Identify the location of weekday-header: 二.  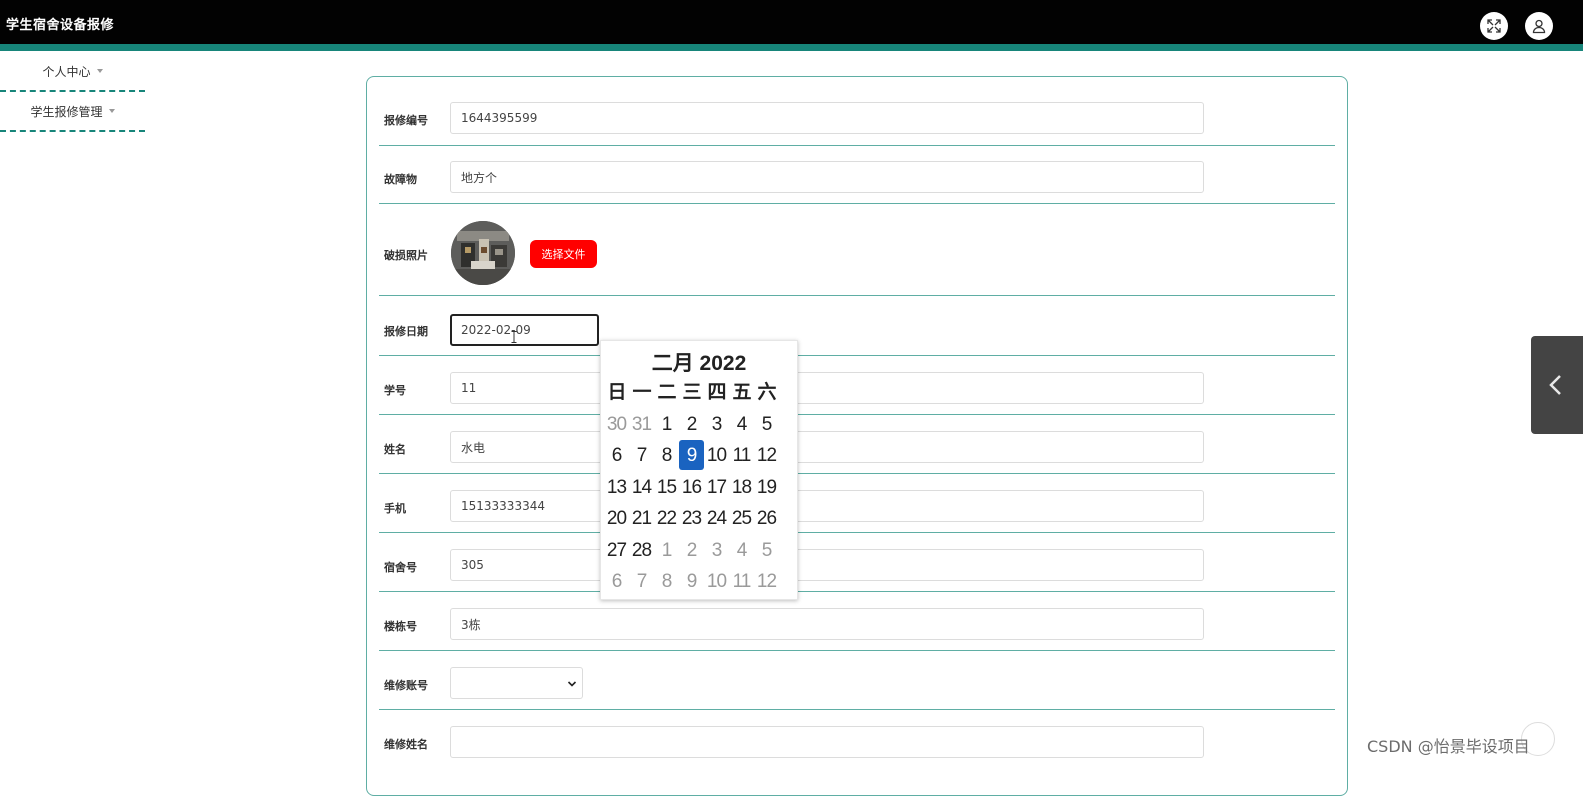
(666, 392).